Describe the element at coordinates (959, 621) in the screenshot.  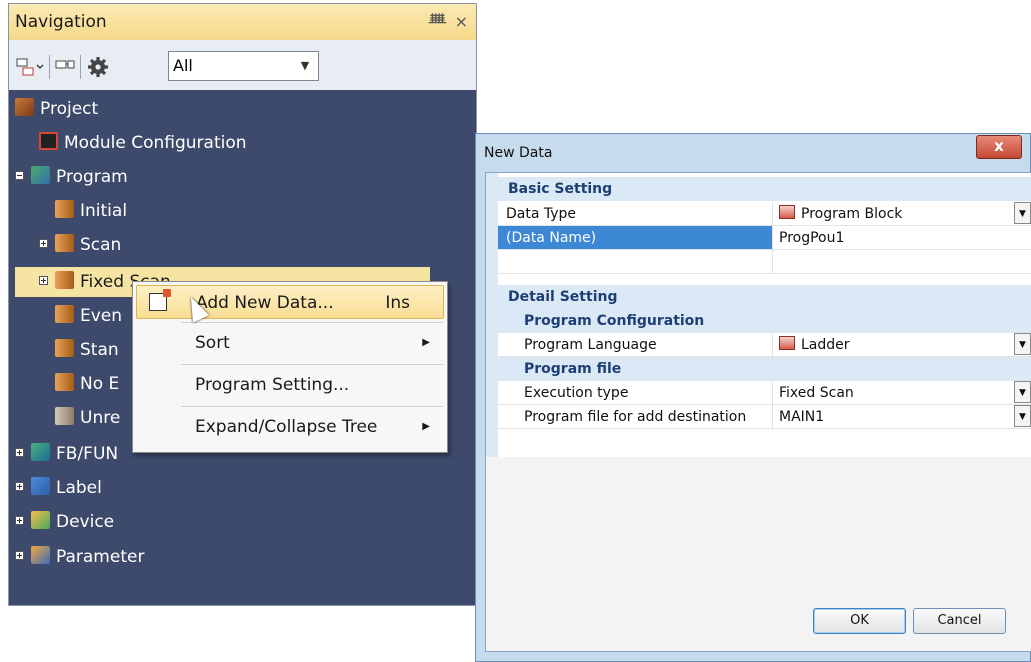
I see `cancel-button: Cancel` at that location.